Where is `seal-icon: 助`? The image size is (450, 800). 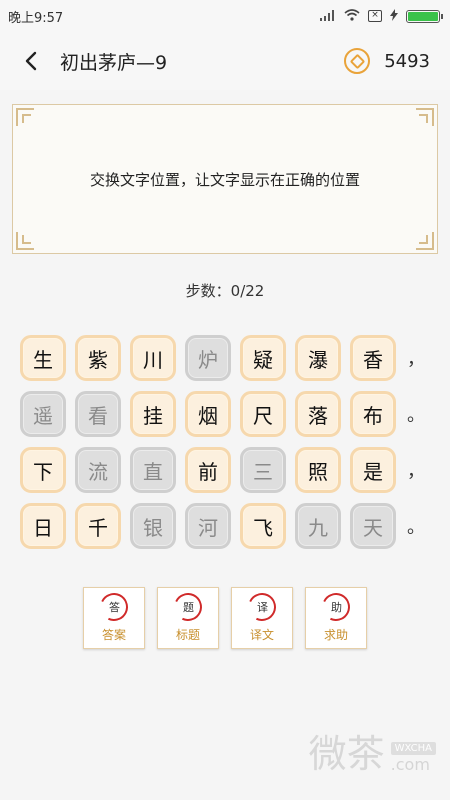 seal-icon: 助 is located at coordinates (336, 607).